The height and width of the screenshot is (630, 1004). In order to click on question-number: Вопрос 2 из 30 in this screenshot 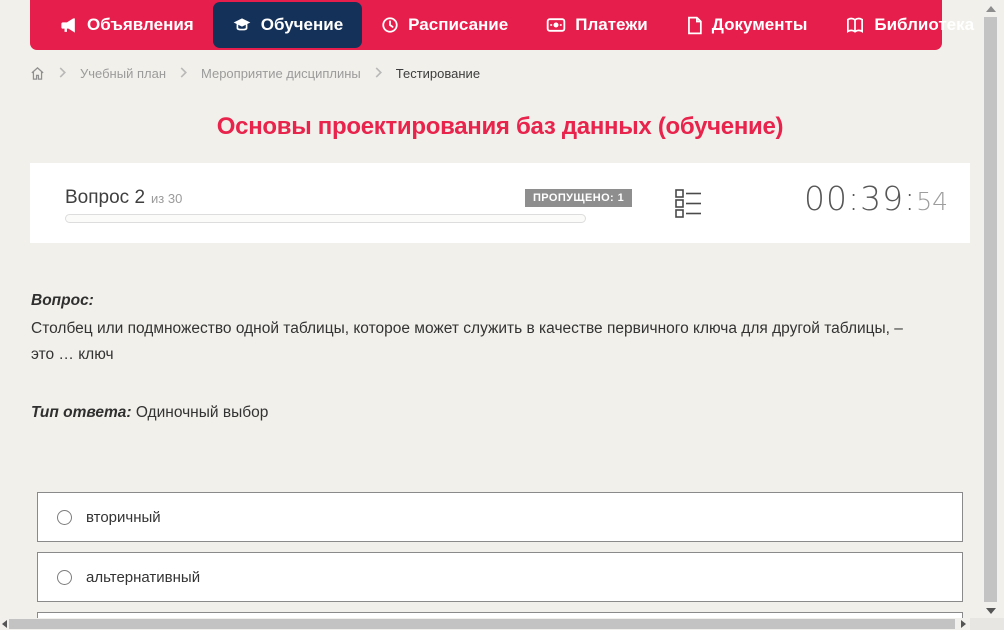, I will do `click(123, 198)`.